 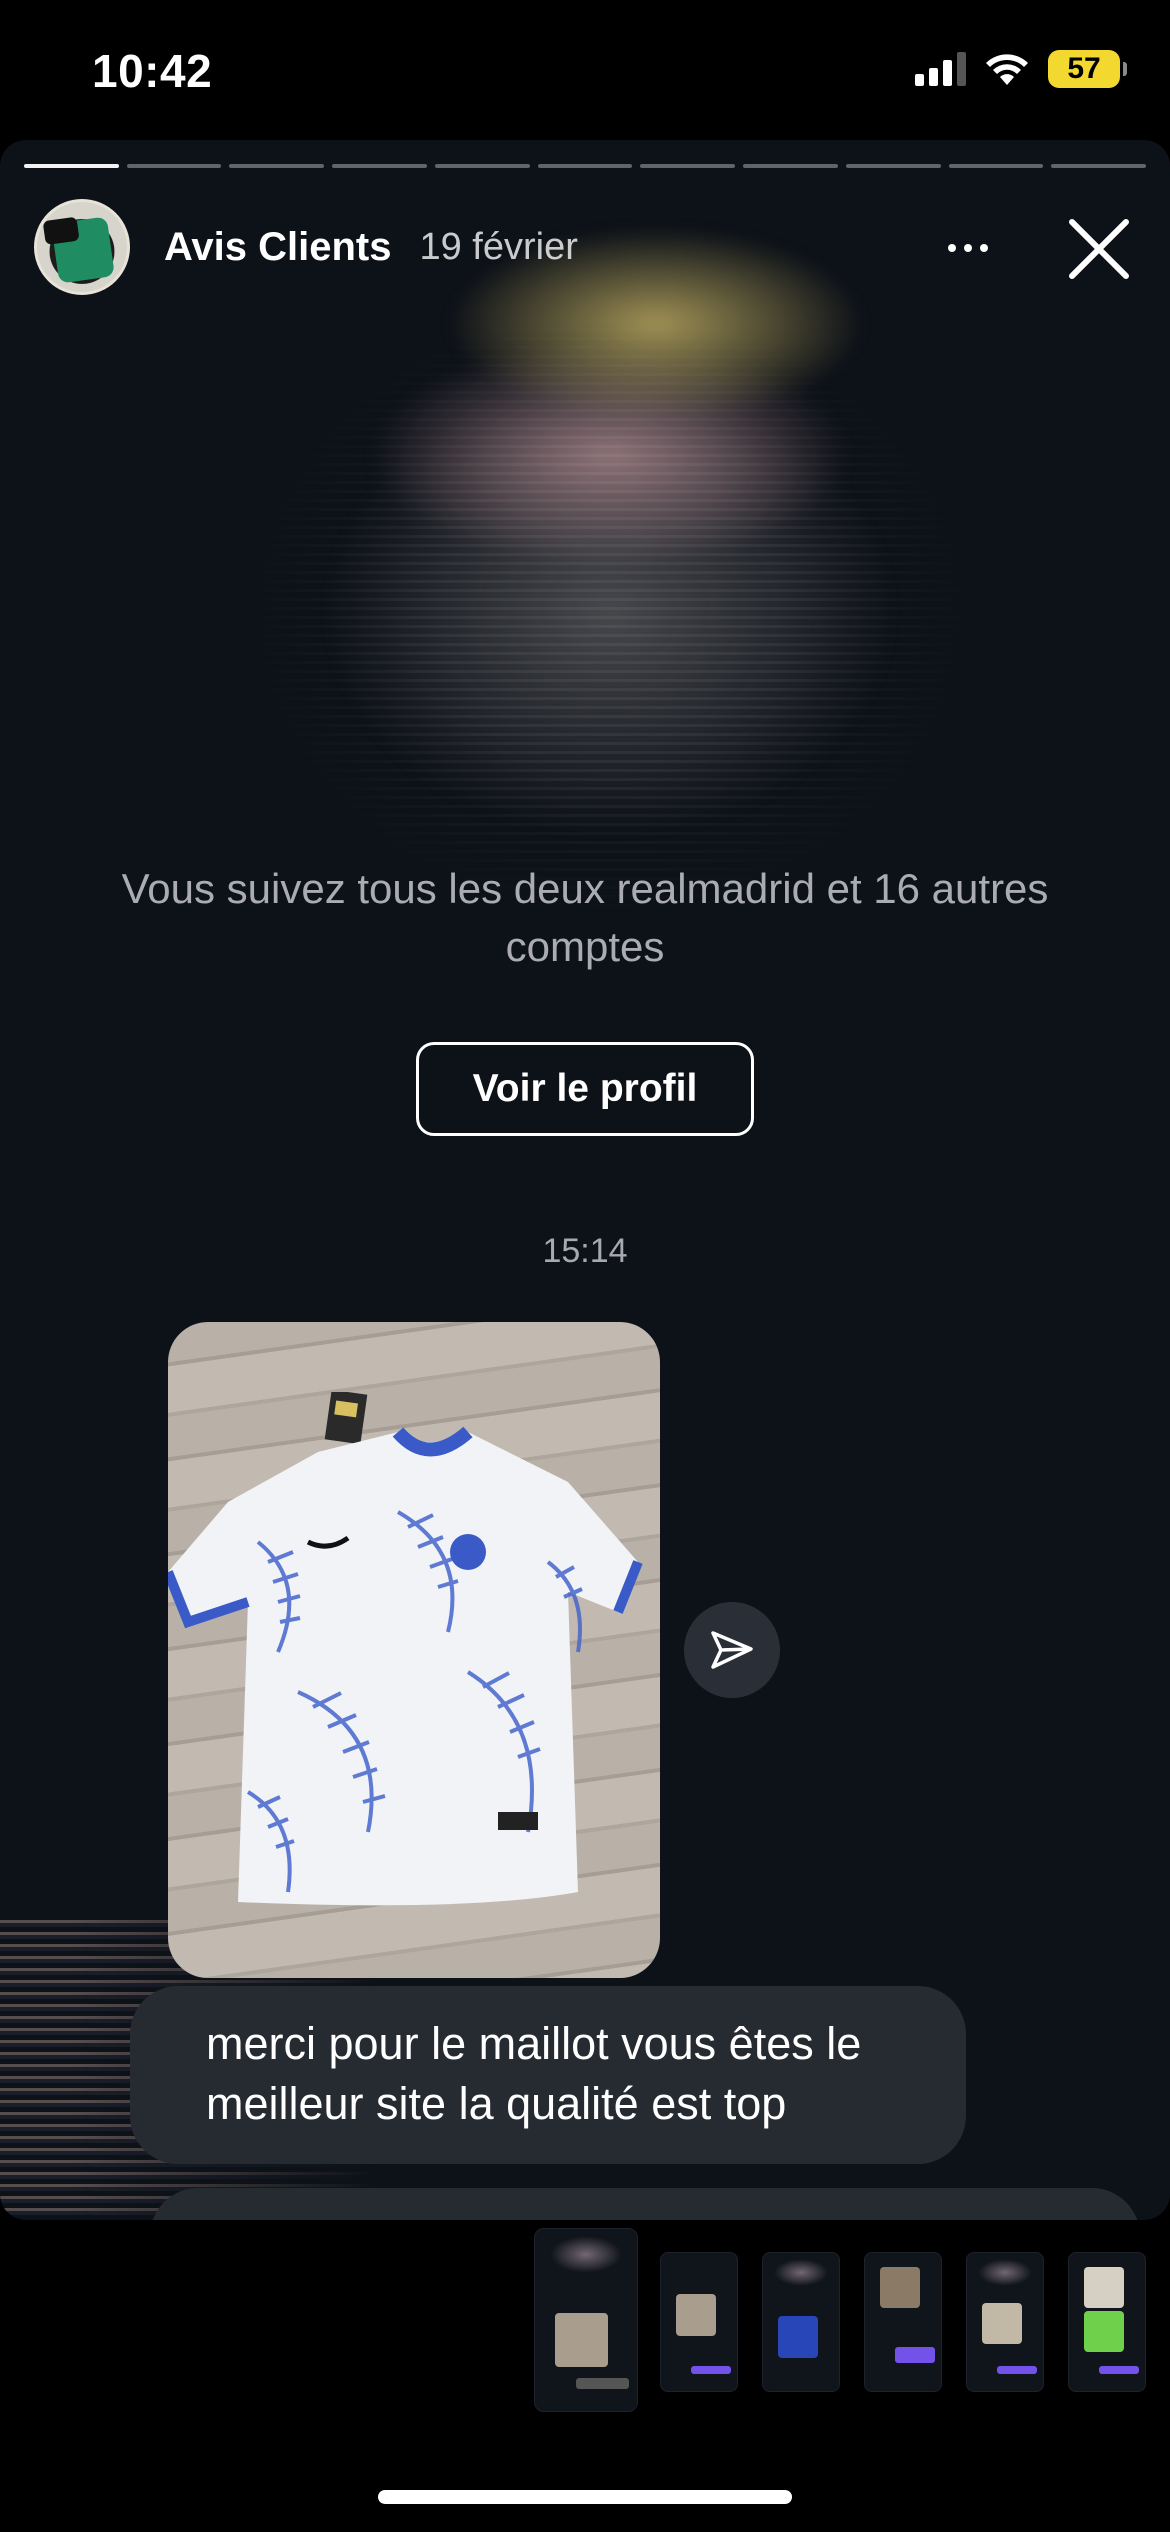 What do you see at coordinates (405, 1649) in the screenshot?
I see `jersey-image` at bounding box center [405, 1649].